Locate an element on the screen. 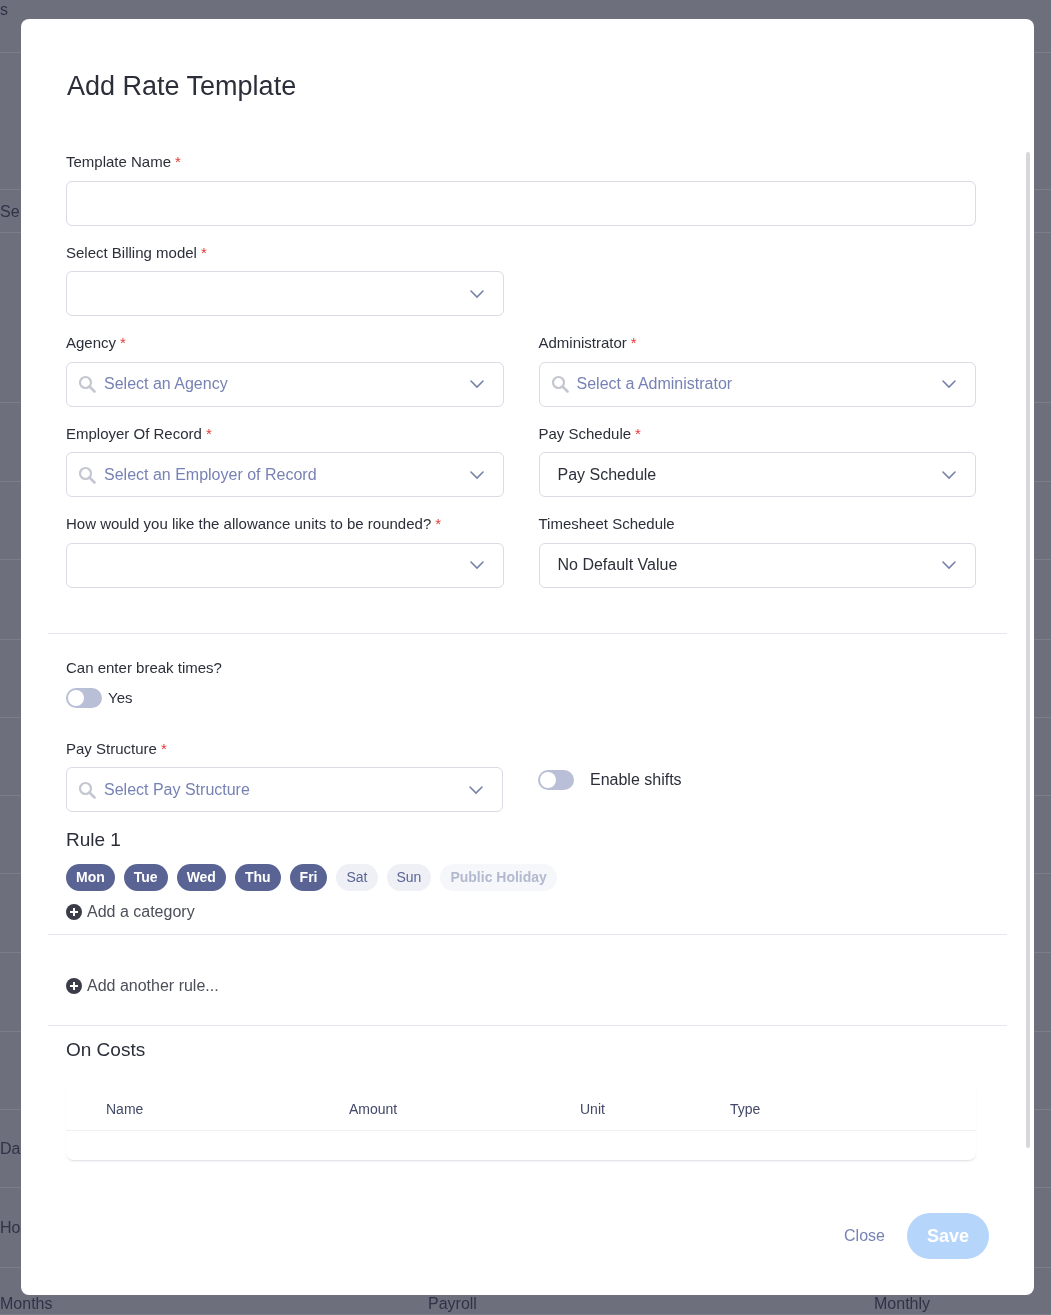 This screenshot has height=1315, width=1051. dialog-title: Add Rate Template is located at coordinates (182, 86).